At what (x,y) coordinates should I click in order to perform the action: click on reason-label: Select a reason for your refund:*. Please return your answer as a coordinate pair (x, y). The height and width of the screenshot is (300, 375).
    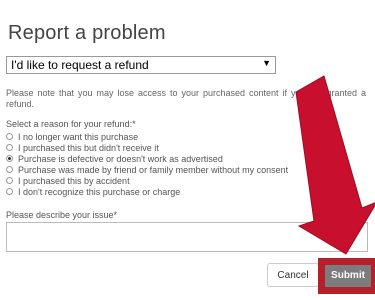
    Looking at the image, I should click on (71, 124).